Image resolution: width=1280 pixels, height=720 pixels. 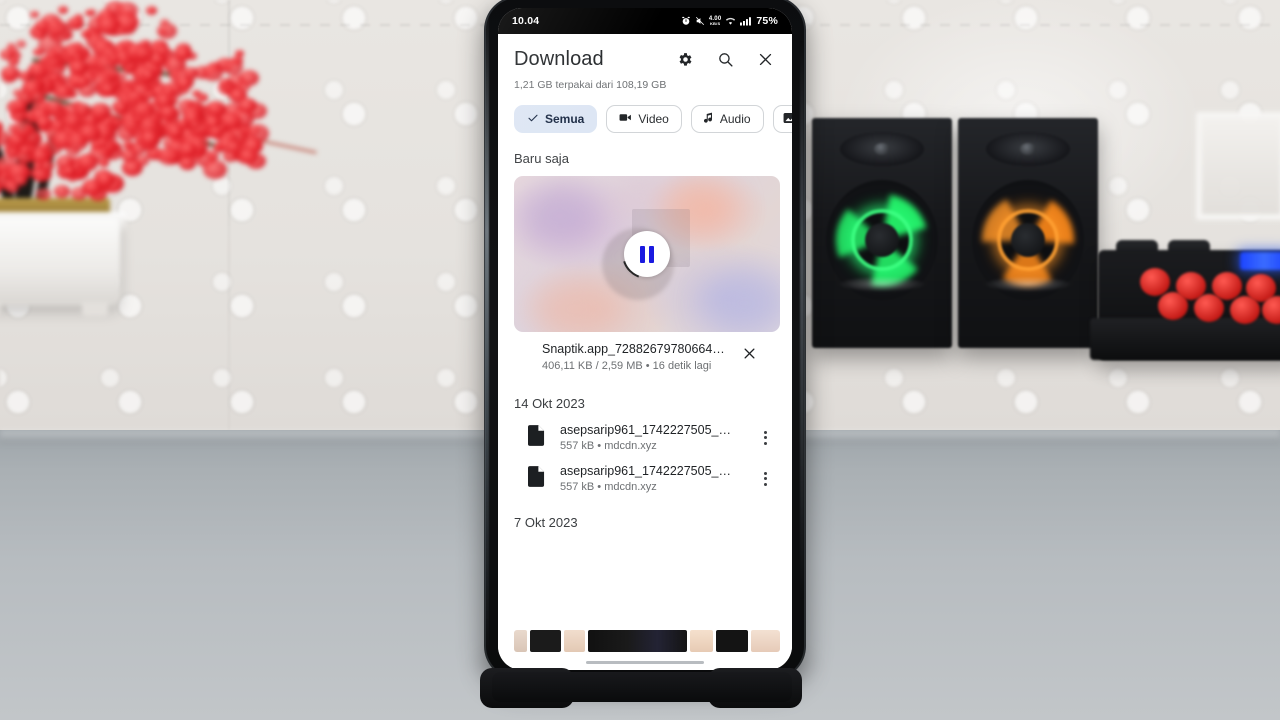 What do you see at coordinates (685, 60) in the screenshot?
I see `settings-button` at bounding box center [685, 60].